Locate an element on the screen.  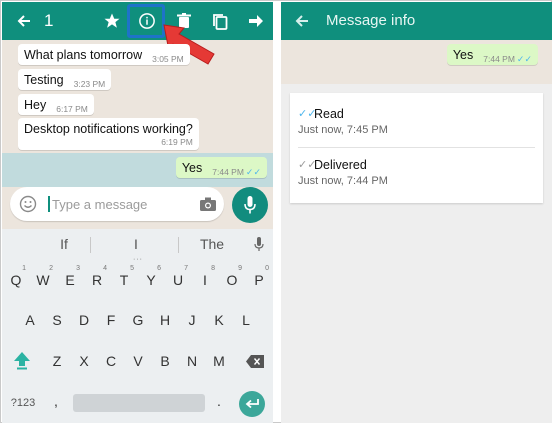
key-e: E3 is located at coordinates (70, 279).